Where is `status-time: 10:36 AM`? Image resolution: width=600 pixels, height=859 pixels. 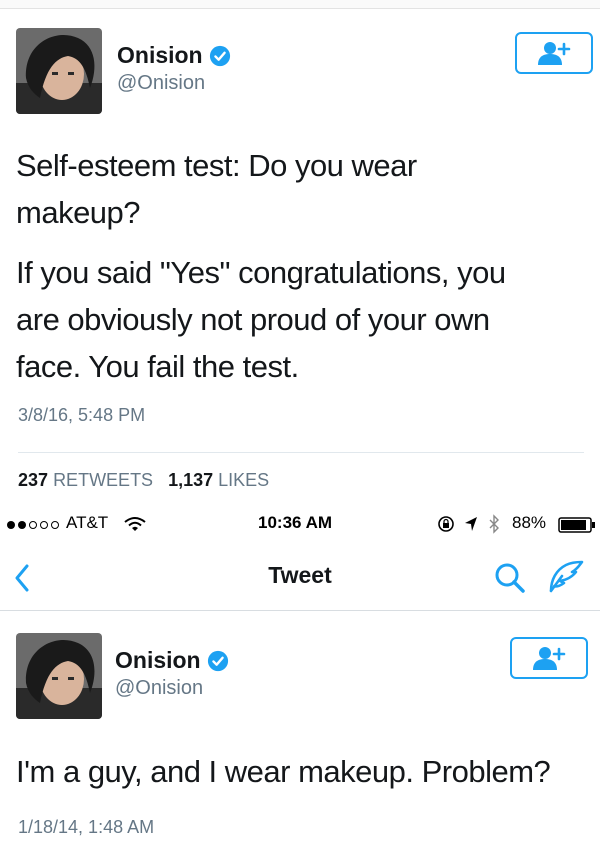
status-time: 10:36 AM is located at coordinates (295, 522).